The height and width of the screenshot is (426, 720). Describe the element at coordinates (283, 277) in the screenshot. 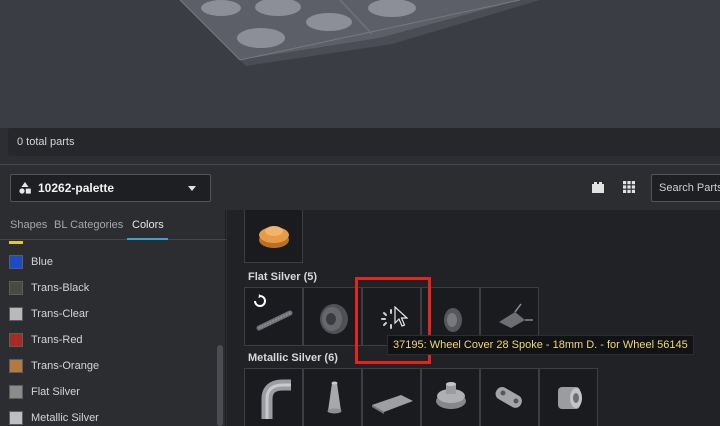

I see `section-title-flat-silver: Flat Silver (5)` at that location.